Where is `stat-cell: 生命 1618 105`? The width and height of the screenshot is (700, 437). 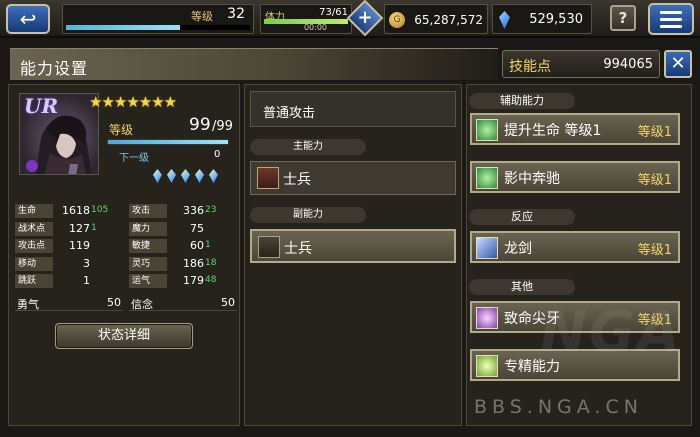 stat-cell: 生命 1618 105 is located at coordinates (67, 211).